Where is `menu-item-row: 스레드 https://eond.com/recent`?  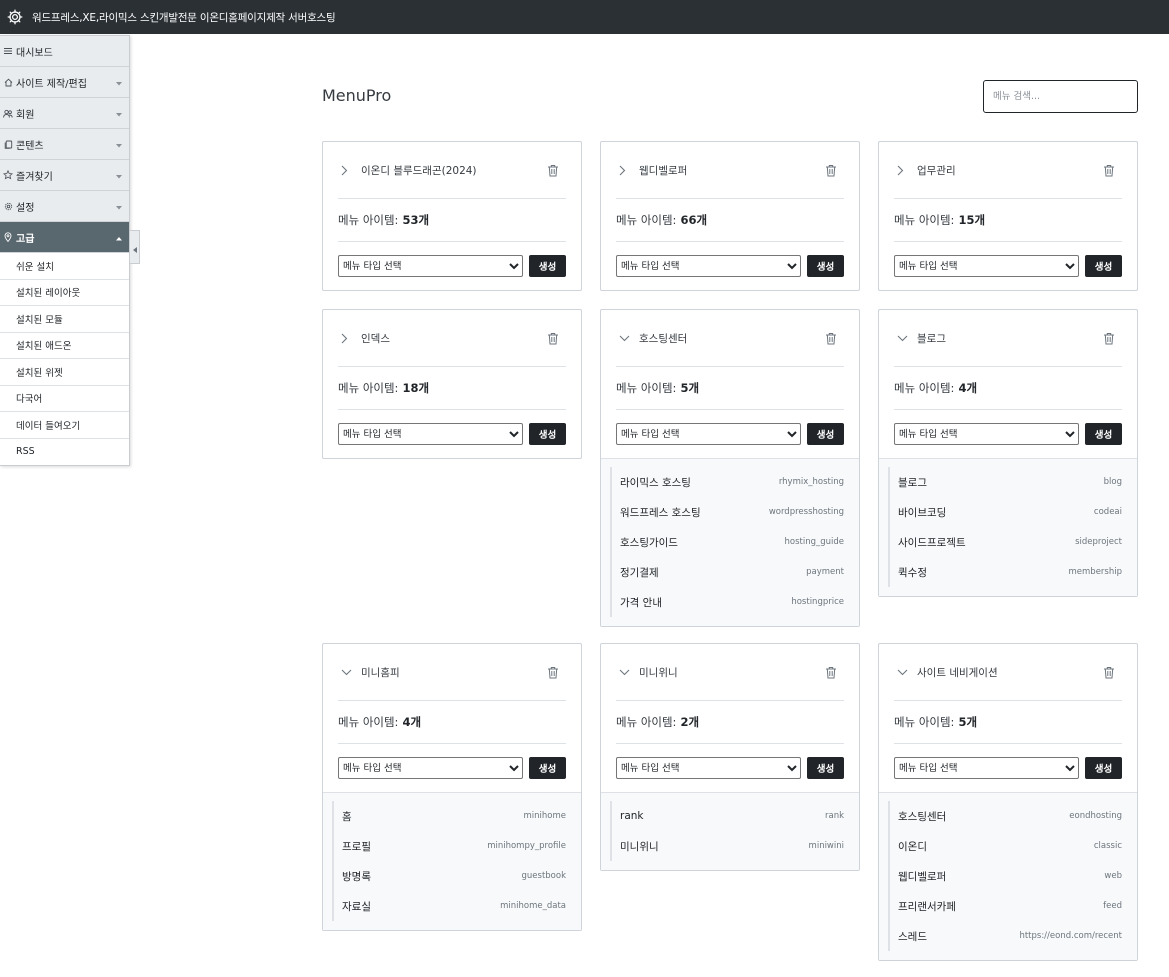
menu-item-row: 스레드 https://eond.com/recent is located at coordinates (1005, 936).